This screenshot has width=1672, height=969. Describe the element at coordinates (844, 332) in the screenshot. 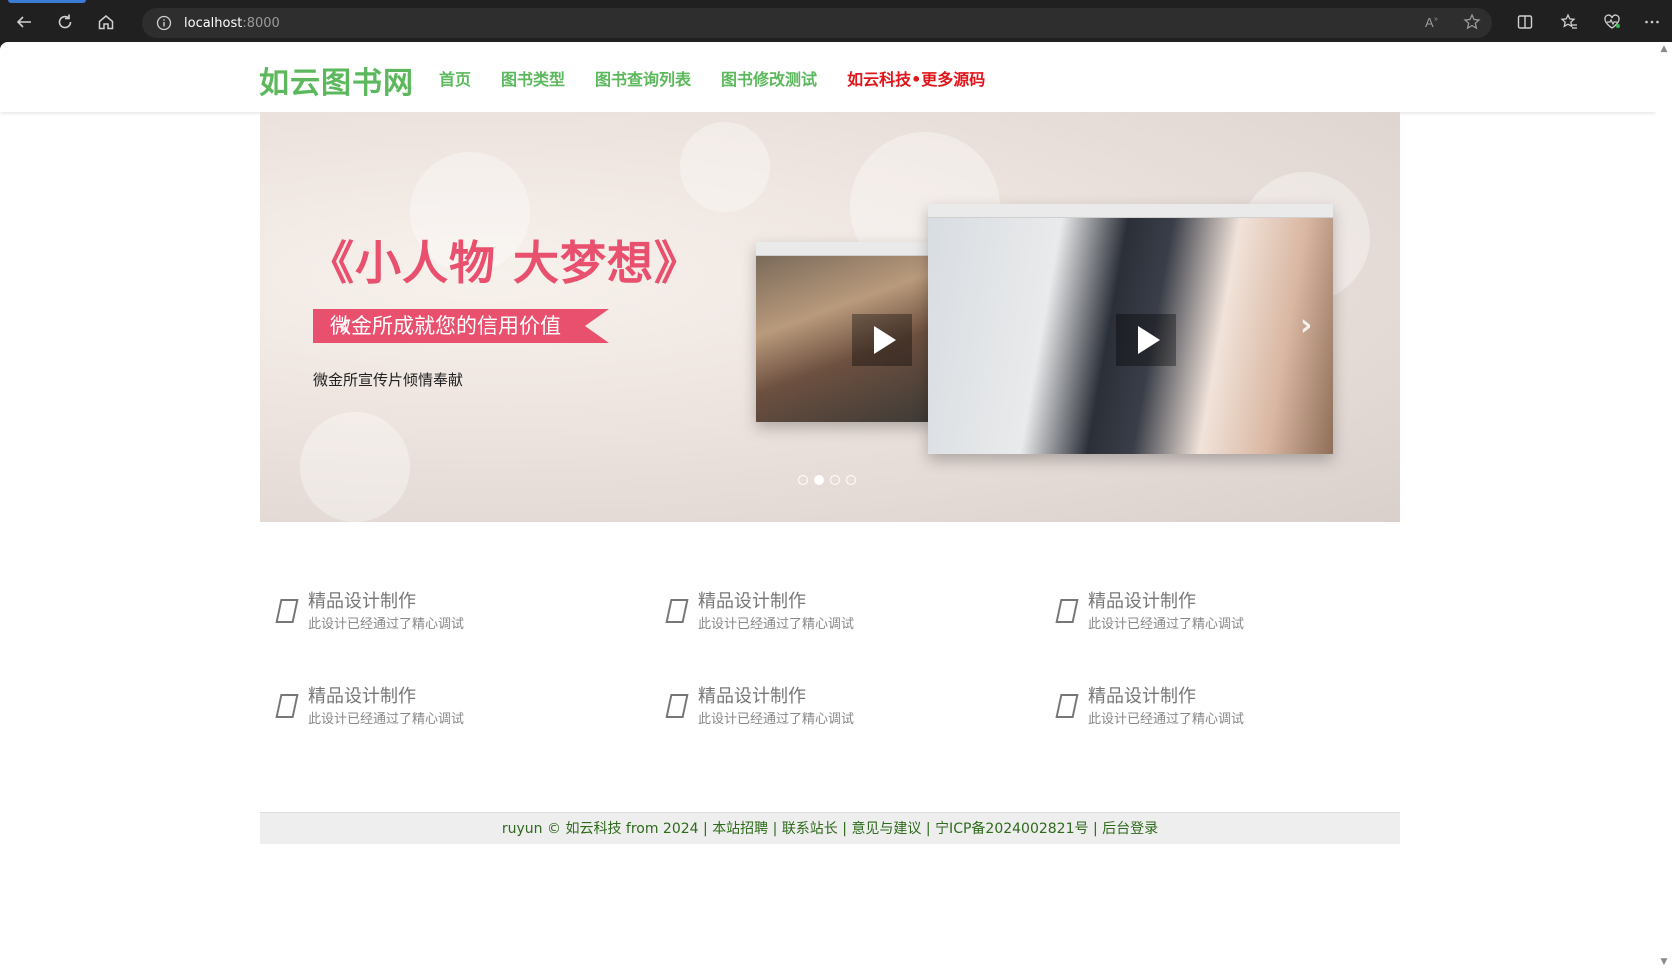

I see `video-thumbnail-small` at that location.